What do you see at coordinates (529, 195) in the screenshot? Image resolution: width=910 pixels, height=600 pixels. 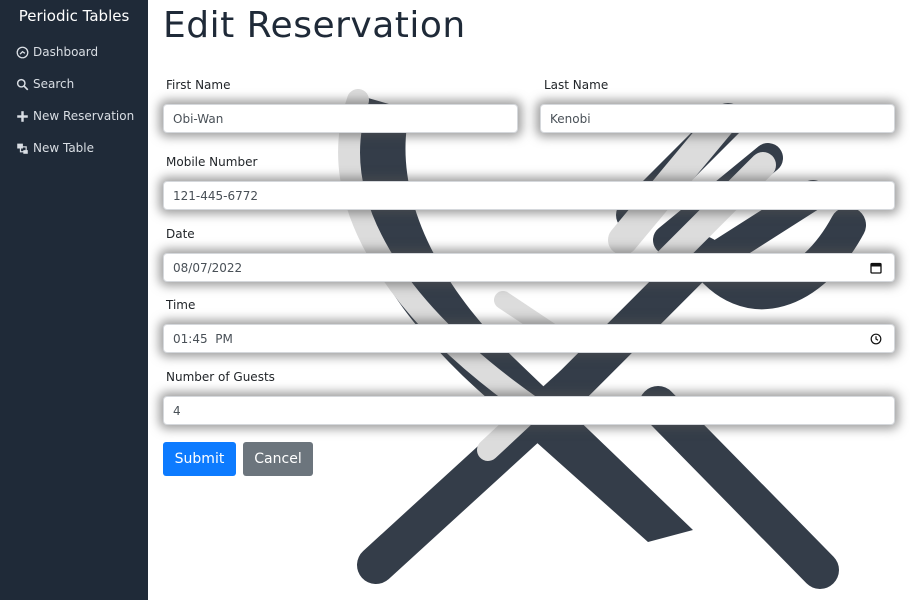 I see `mobile-number-field: 121-445-6772` at bounding box center [529, 195].